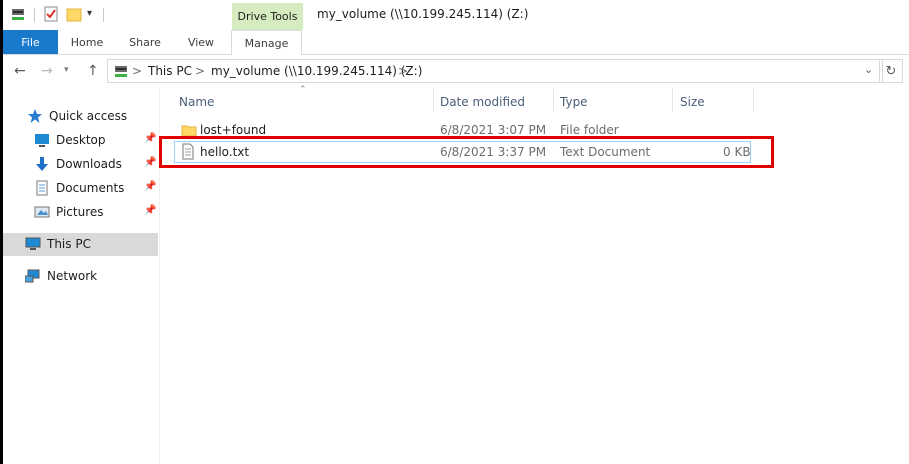 The width and height of the screenshot is (909, 464). Describe the element at coordinates (95, 14) in the screenshot. I see `customize-qat-icon: ▾` at that location.